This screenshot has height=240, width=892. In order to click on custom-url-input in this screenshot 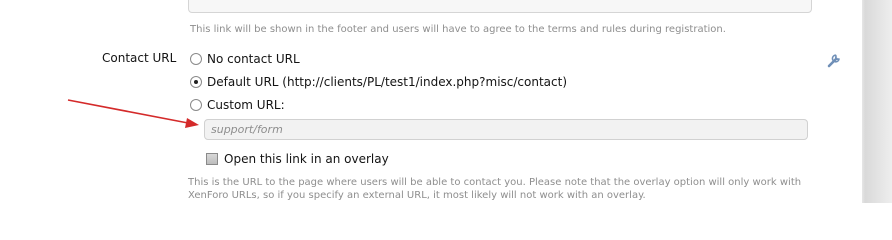, I will do `click(506, 129)`.